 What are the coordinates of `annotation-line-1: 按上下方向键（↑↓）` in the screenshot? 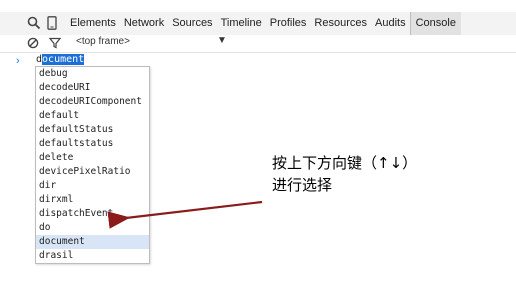 It's located at (345, 163).